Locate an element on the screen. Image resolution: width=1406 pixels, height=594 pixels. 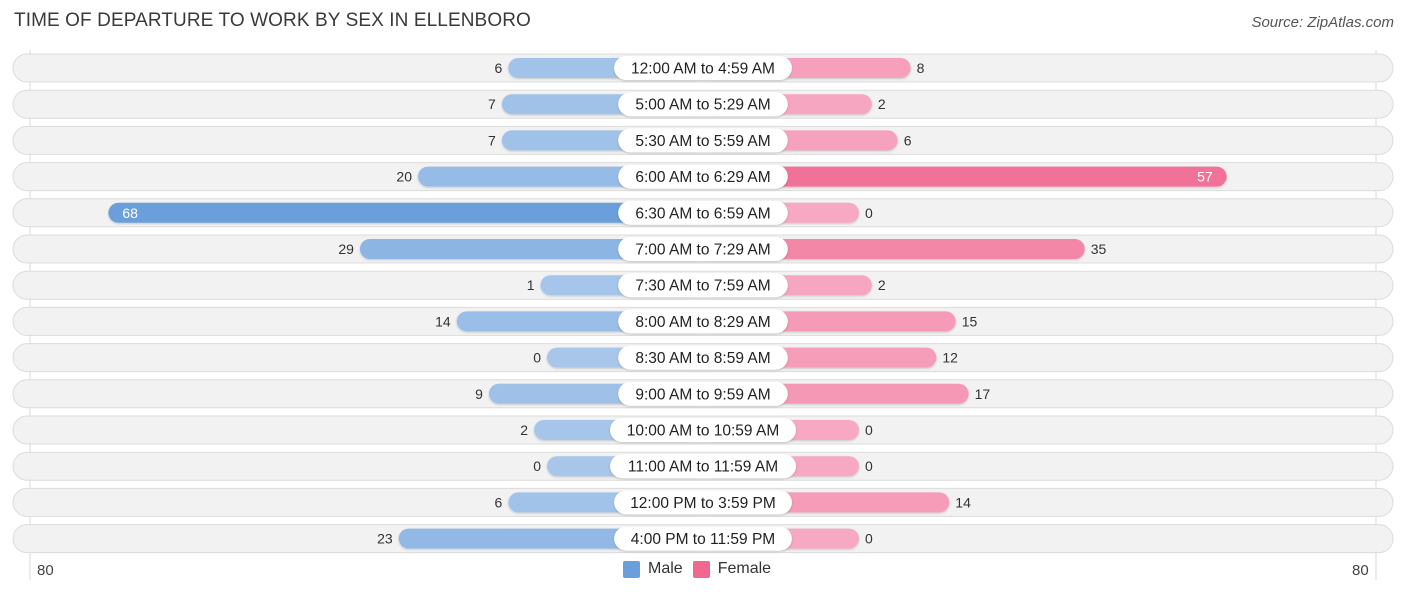
table-row: 9:00 AM to 9:59 AM 9 17 is located at coordinates (703, 394).